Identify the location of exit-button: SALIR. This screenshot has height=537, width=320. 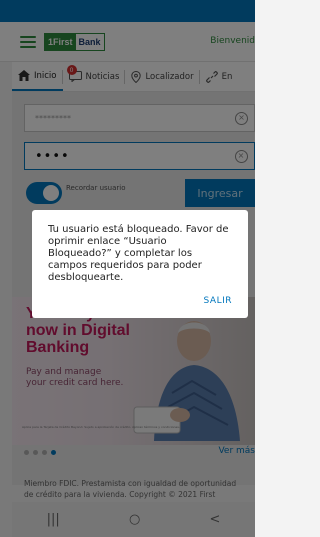
(218, 301).